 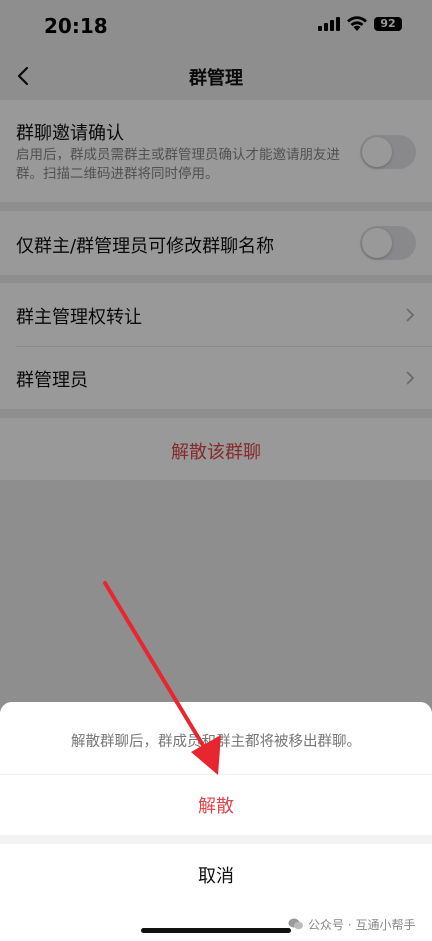 What do you see at coordinates (216, 839) in the screenshot?
I see `sheet-separator` at bounding box center [216, 839].